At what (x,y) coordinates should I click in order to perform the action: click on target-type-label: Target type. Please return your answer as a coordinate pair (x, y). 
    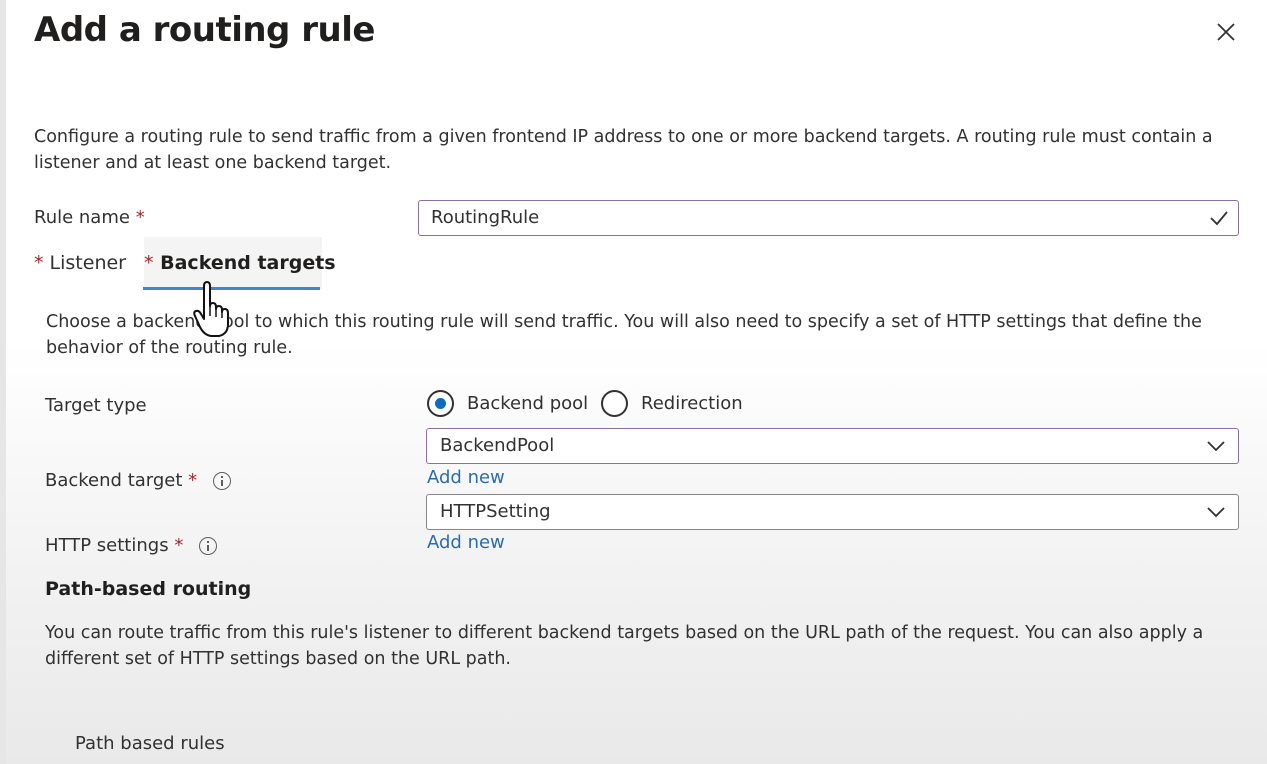
    Looking at the image, I should click on (96, 405).